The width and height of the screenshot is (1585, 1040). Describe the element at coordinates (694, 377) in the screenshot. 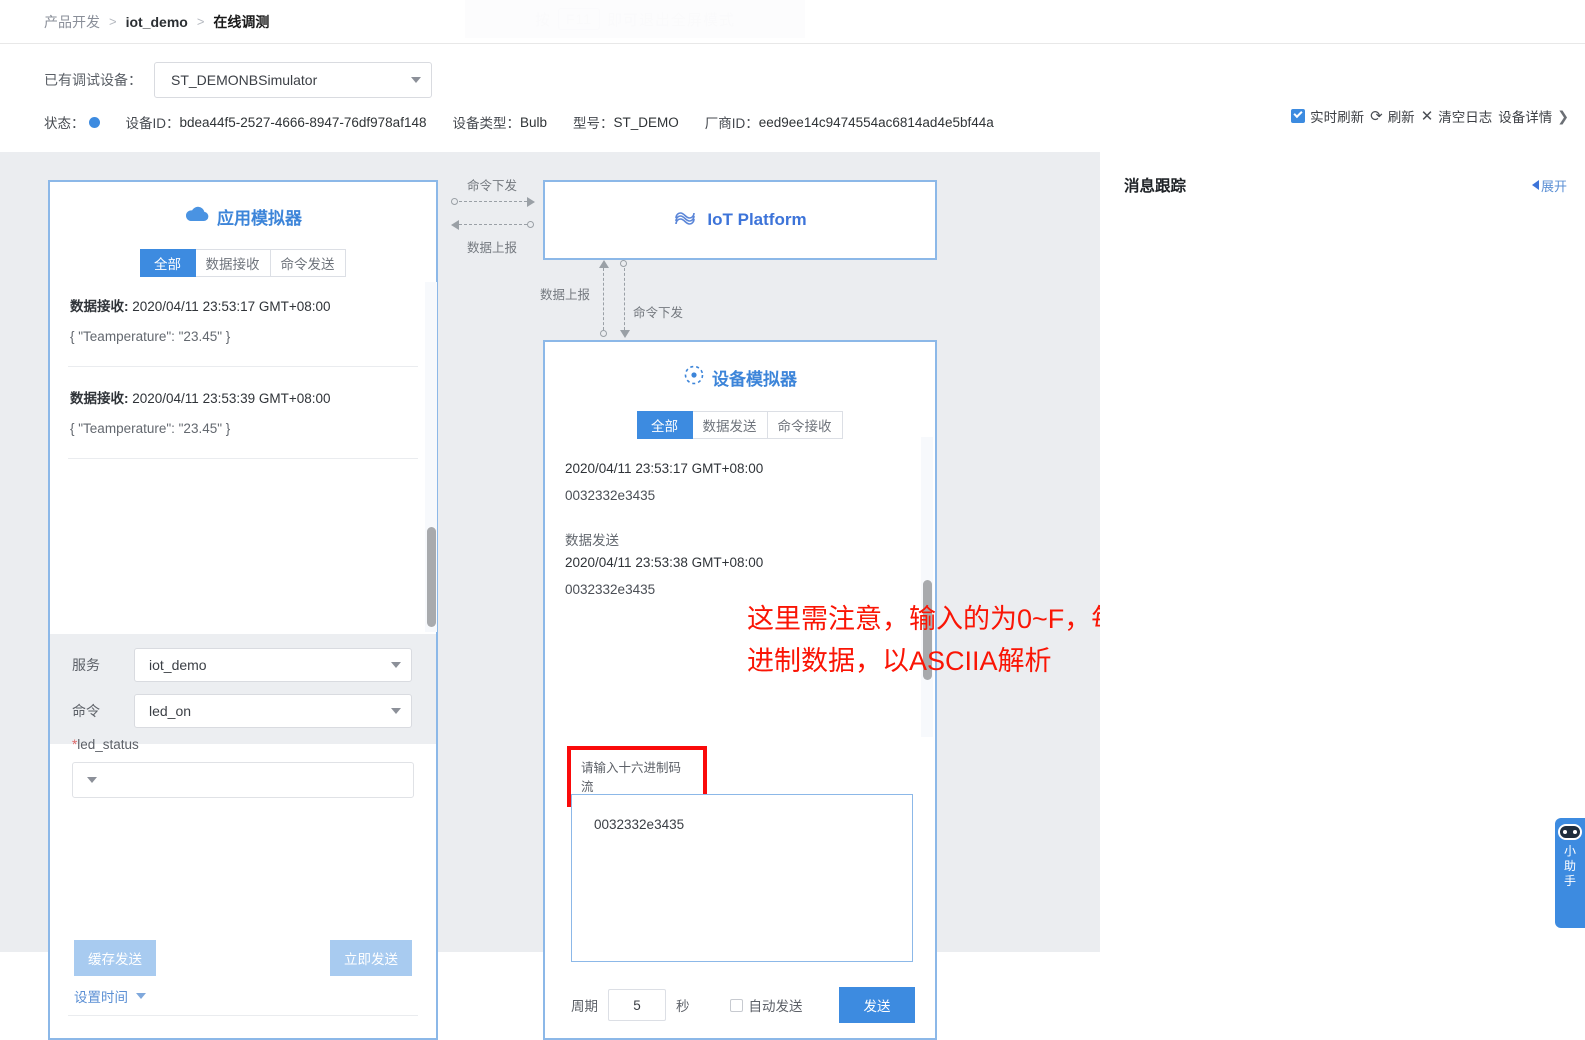

I see `device-target-icon` at that location.